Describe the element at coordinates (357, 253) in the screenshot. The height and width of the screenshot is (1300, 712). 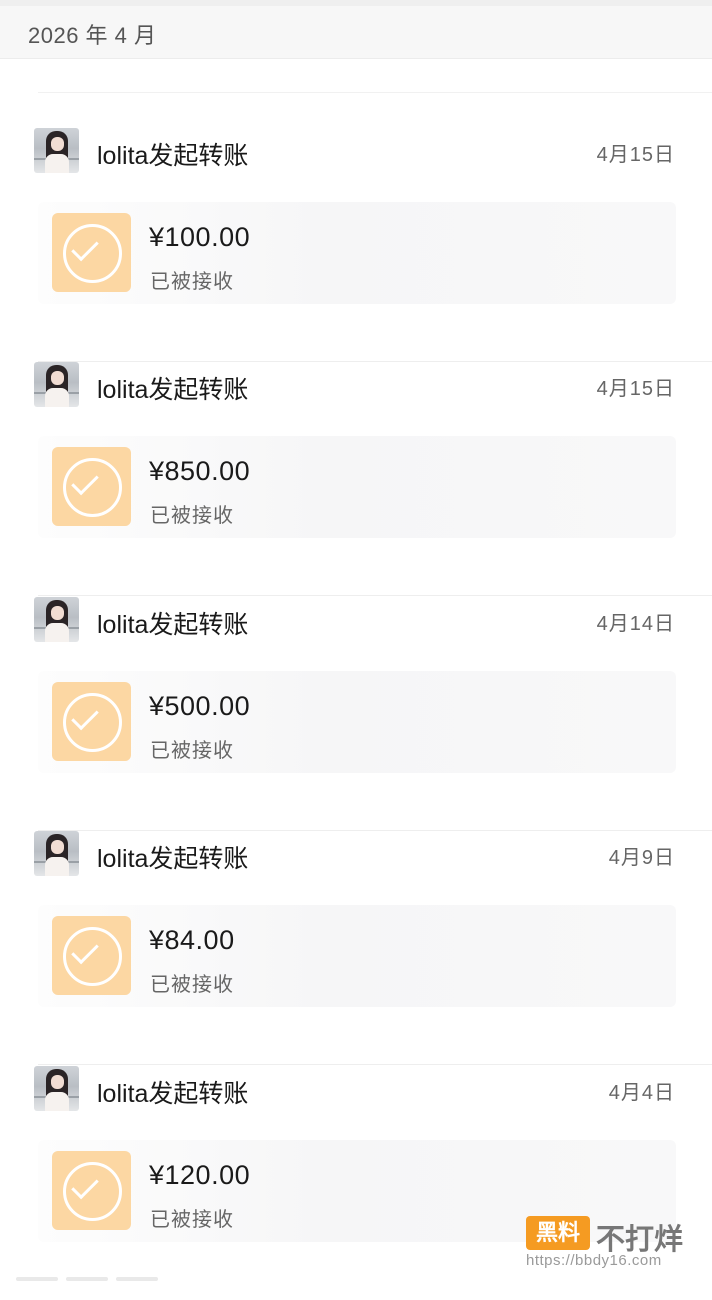
I see `transfer-card: ¥100.00 已被接收` at that location.